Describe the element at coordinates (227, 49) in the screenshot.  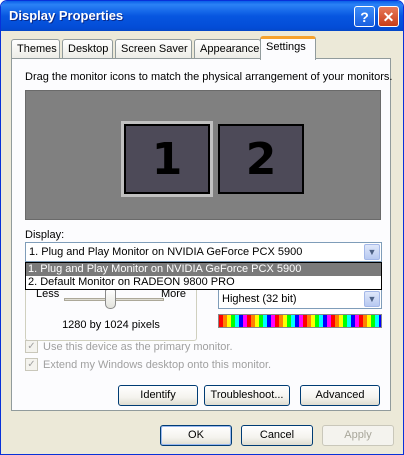
I see `tab-appearance: Appearance` at that location.